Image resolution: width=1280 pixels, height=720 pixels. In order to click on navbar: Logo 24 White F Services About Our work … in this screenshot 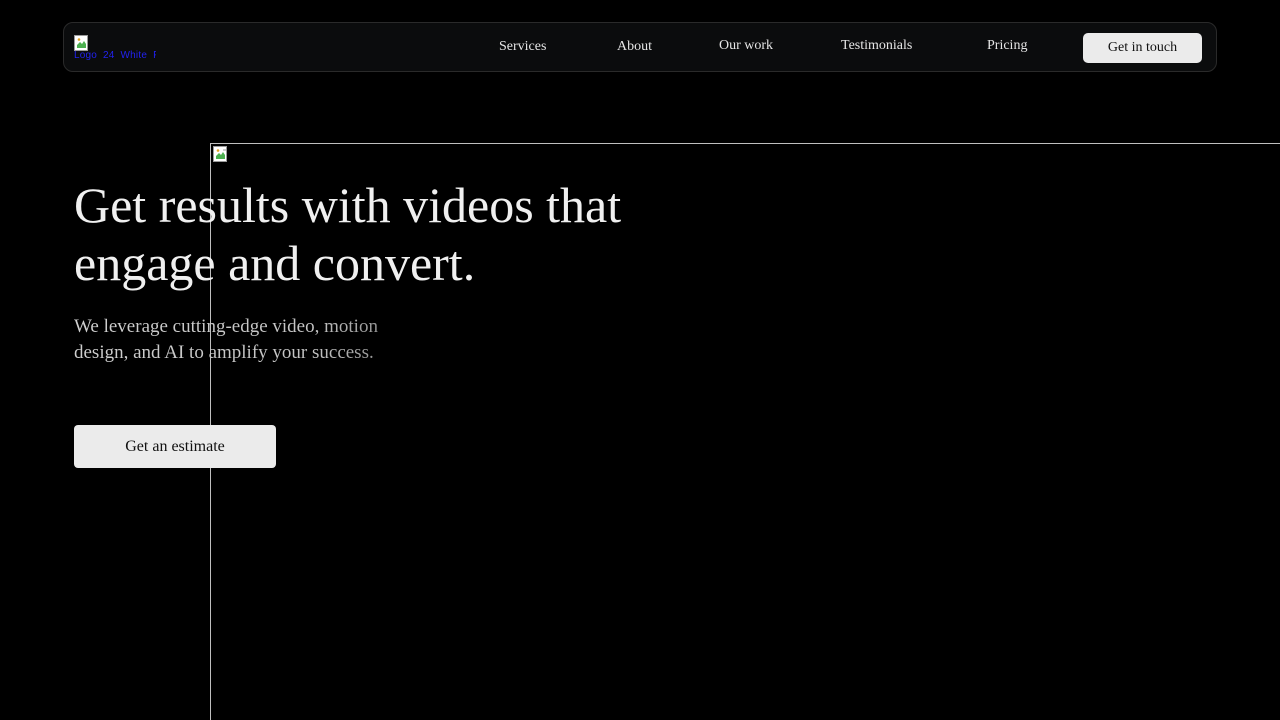, I will do `click(640, 47)`.